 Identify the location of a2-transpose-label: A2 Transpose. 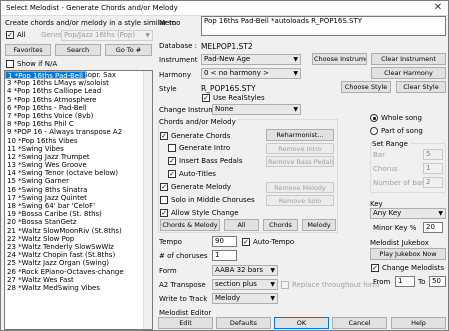
(182, 285).